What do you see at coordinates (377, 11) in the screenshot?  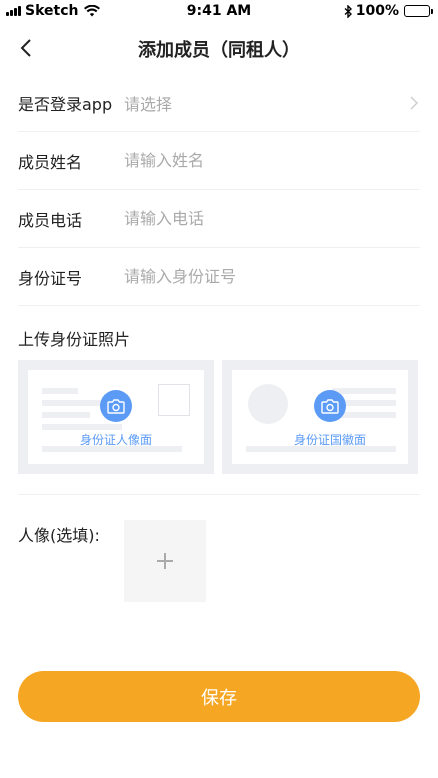 I see `battery-percent: 100%` at bounding box center [377, 11].